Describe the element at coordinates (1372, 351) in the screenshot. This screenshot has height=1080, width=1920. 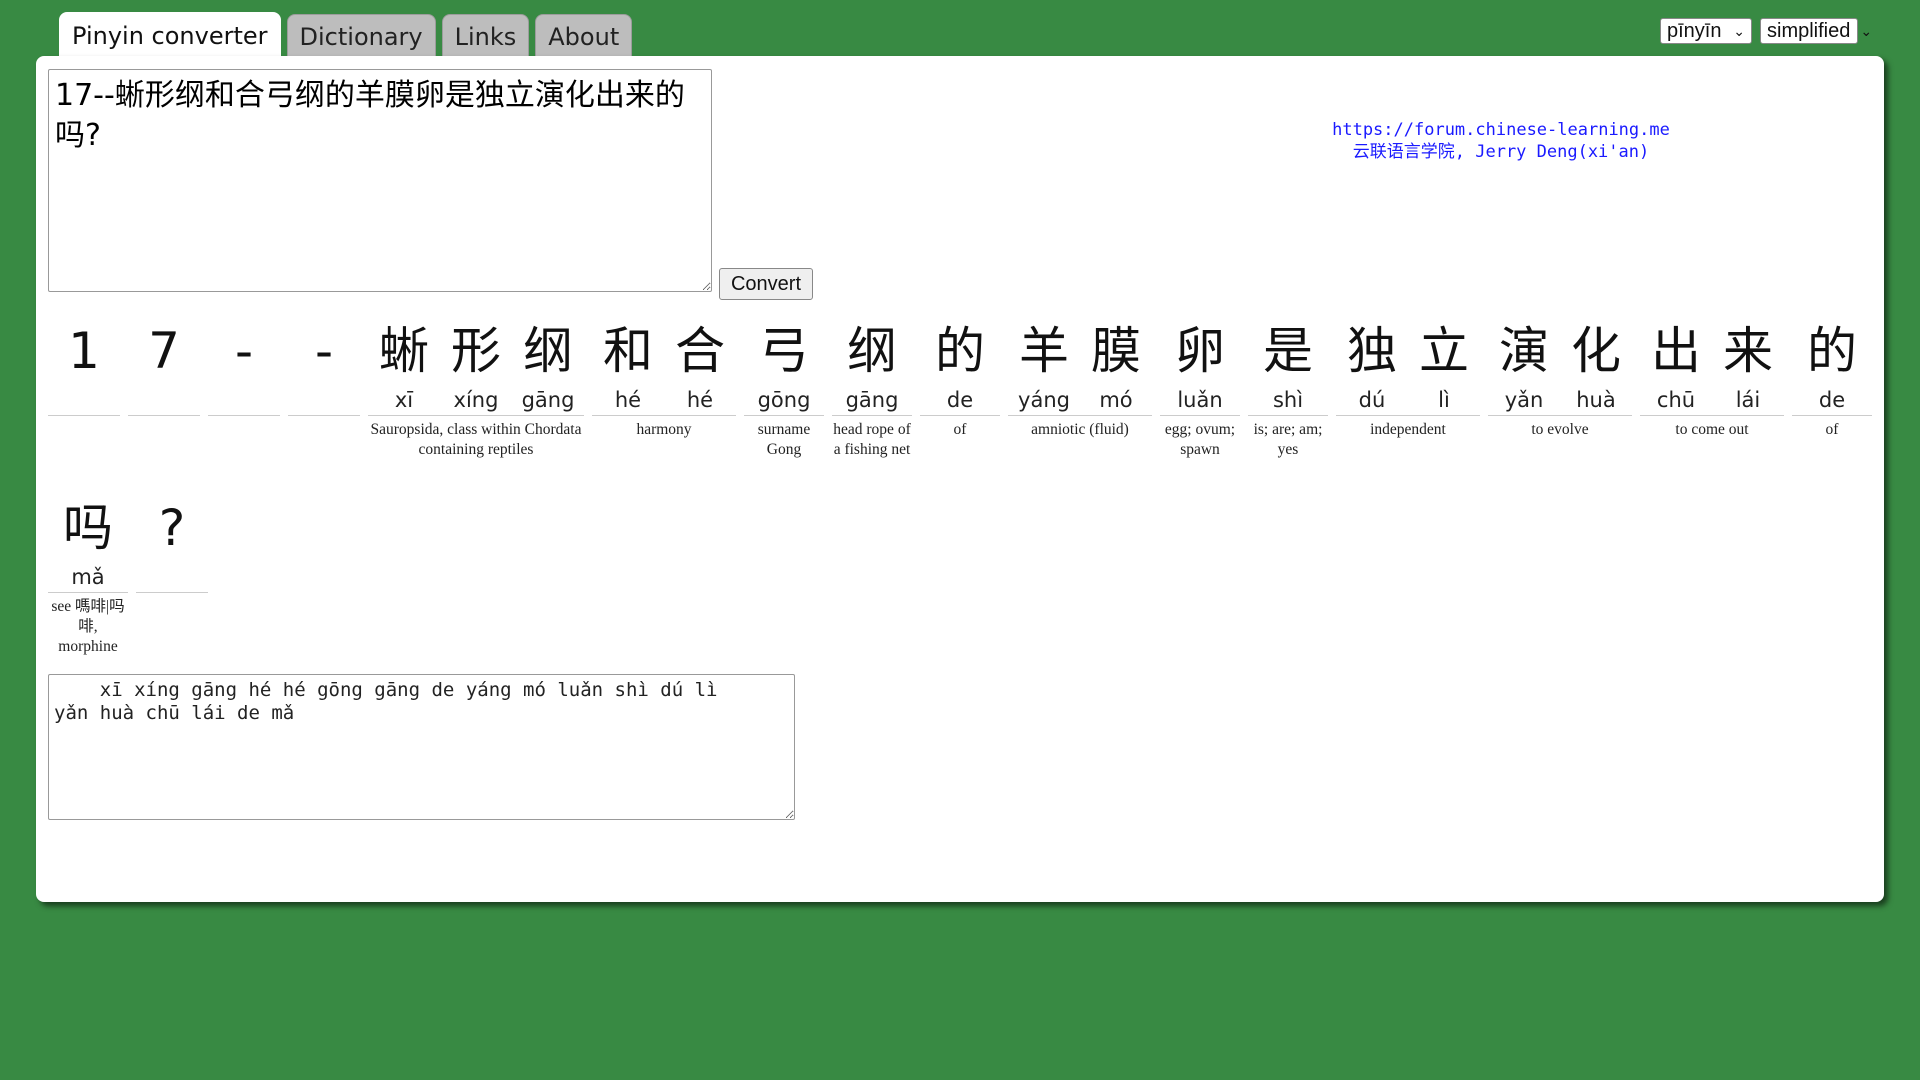
I see `hanzi: 独` at that location.